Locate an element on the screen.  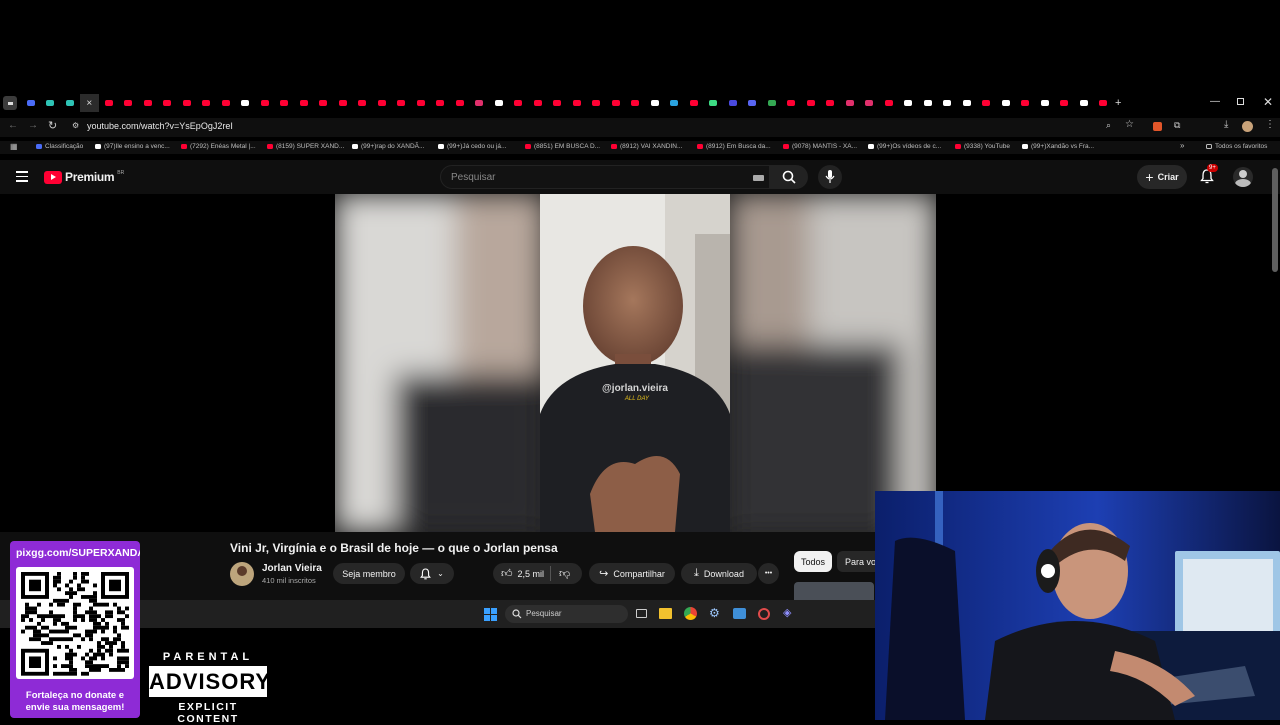
recommended-thumbnail is located at coordinates (834, 591).